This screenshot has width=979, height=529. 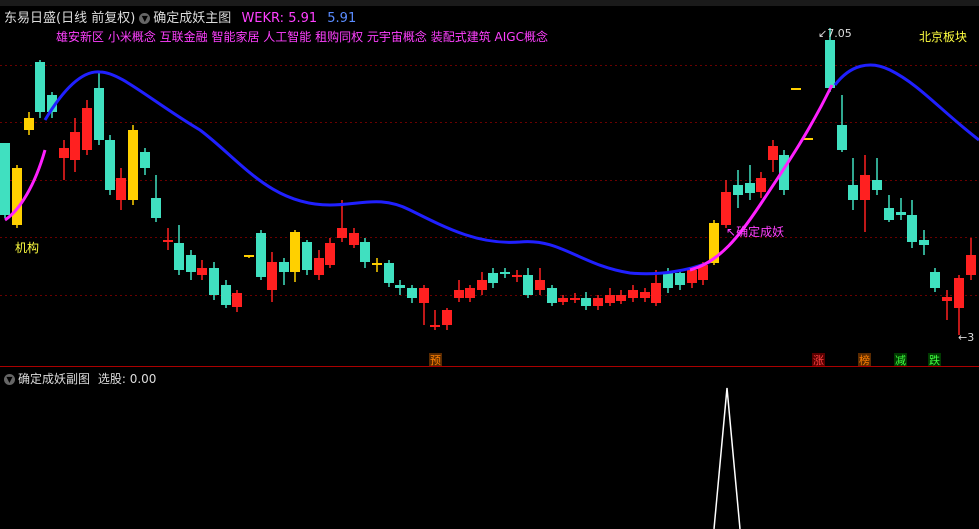 What do you see at coordinates (27, 247) in the screenshot?
I see `label-jigou: 机构` at bounding box center [27, 247].